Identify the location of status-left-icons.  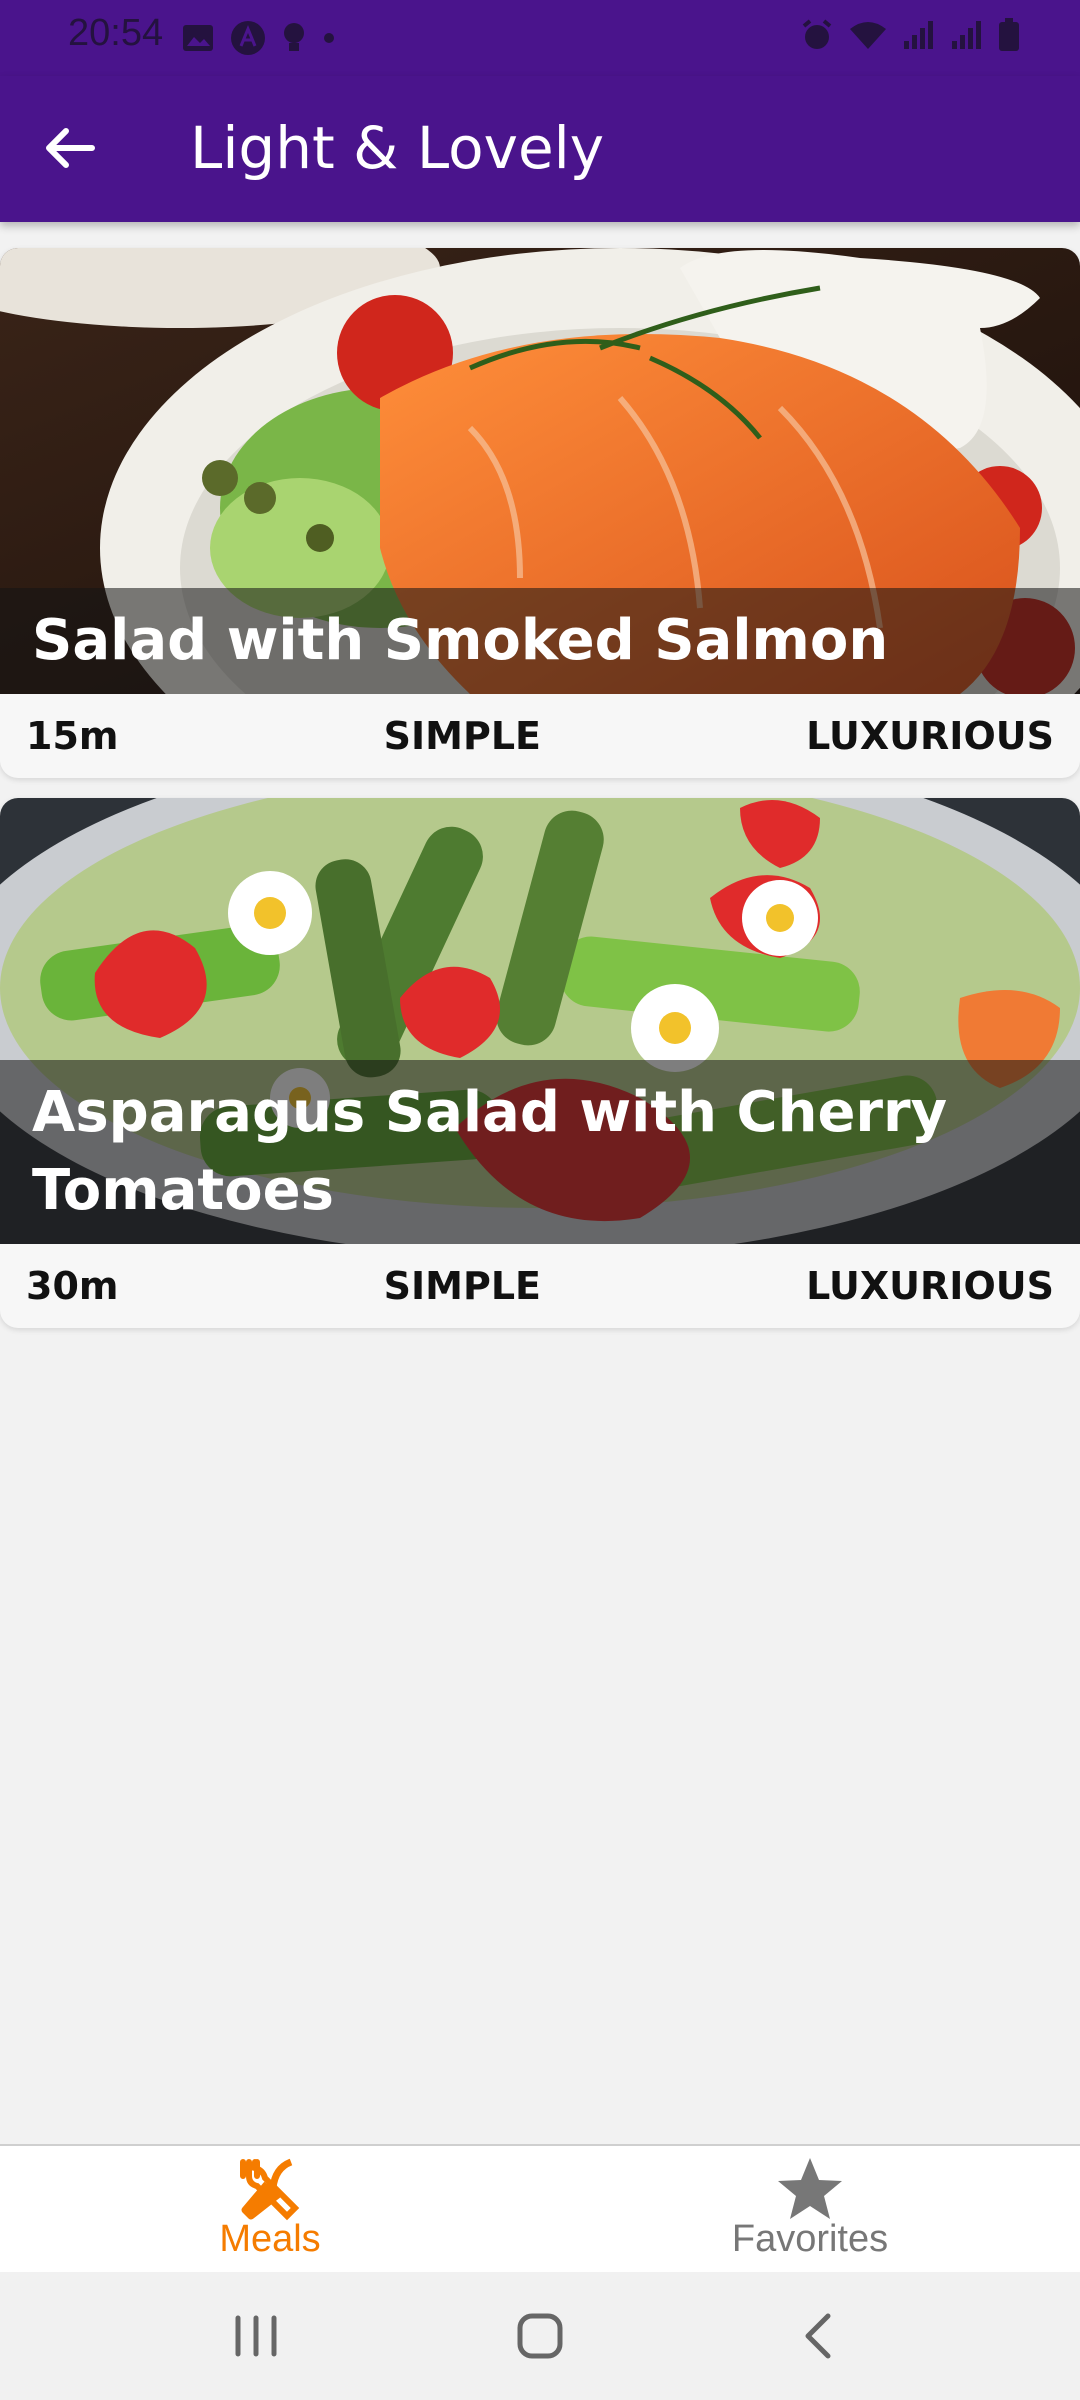
(259, 38).